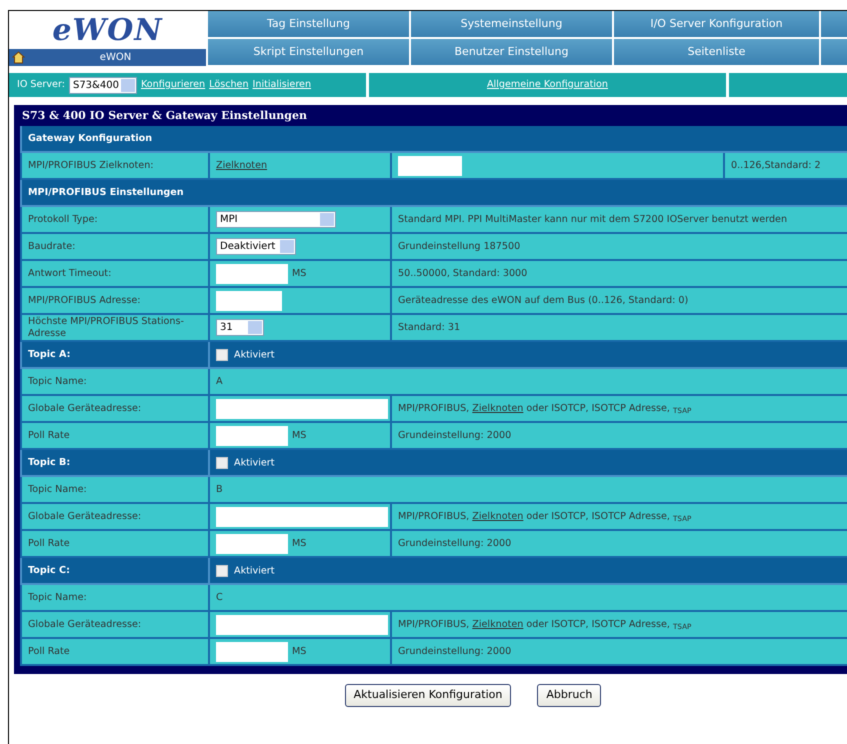 This screenshot has height=744, width=847. What do you see at coordinates (308, 24) in the screenshot?
I see `nav-tab: Tag Einstellung` at bounding box center [308, 24].